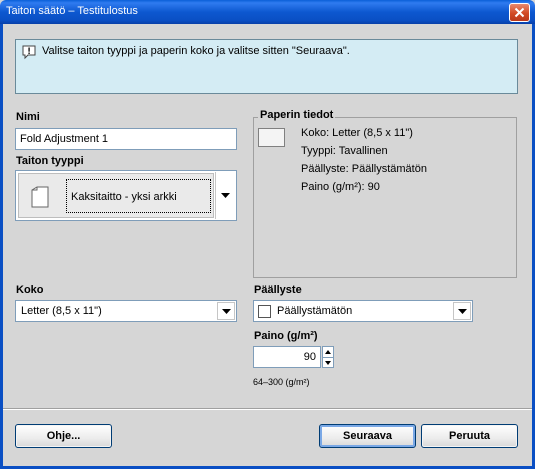  Describe the element at coordinates (315, 311) in the screenshot. I see `coating-value: Päällystämätön` at that location.